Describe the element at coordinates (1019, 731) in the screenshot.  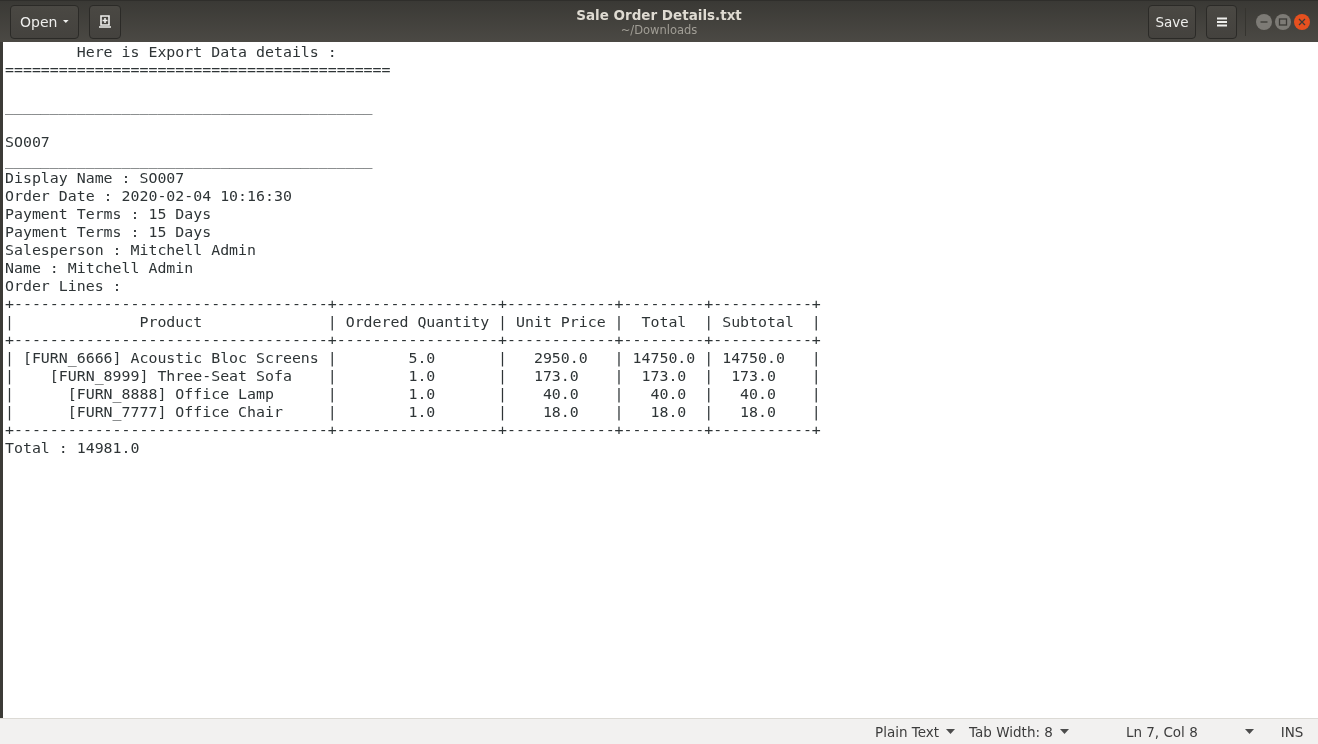
I see `tab-width-dropdown: Tab Width: 8` at that location.